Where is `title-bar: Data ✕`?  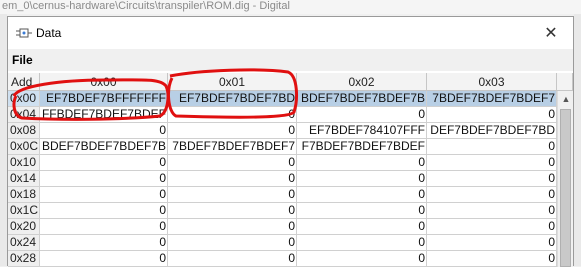 title-bar: Data ✕ is located at coordinates (290, 33).